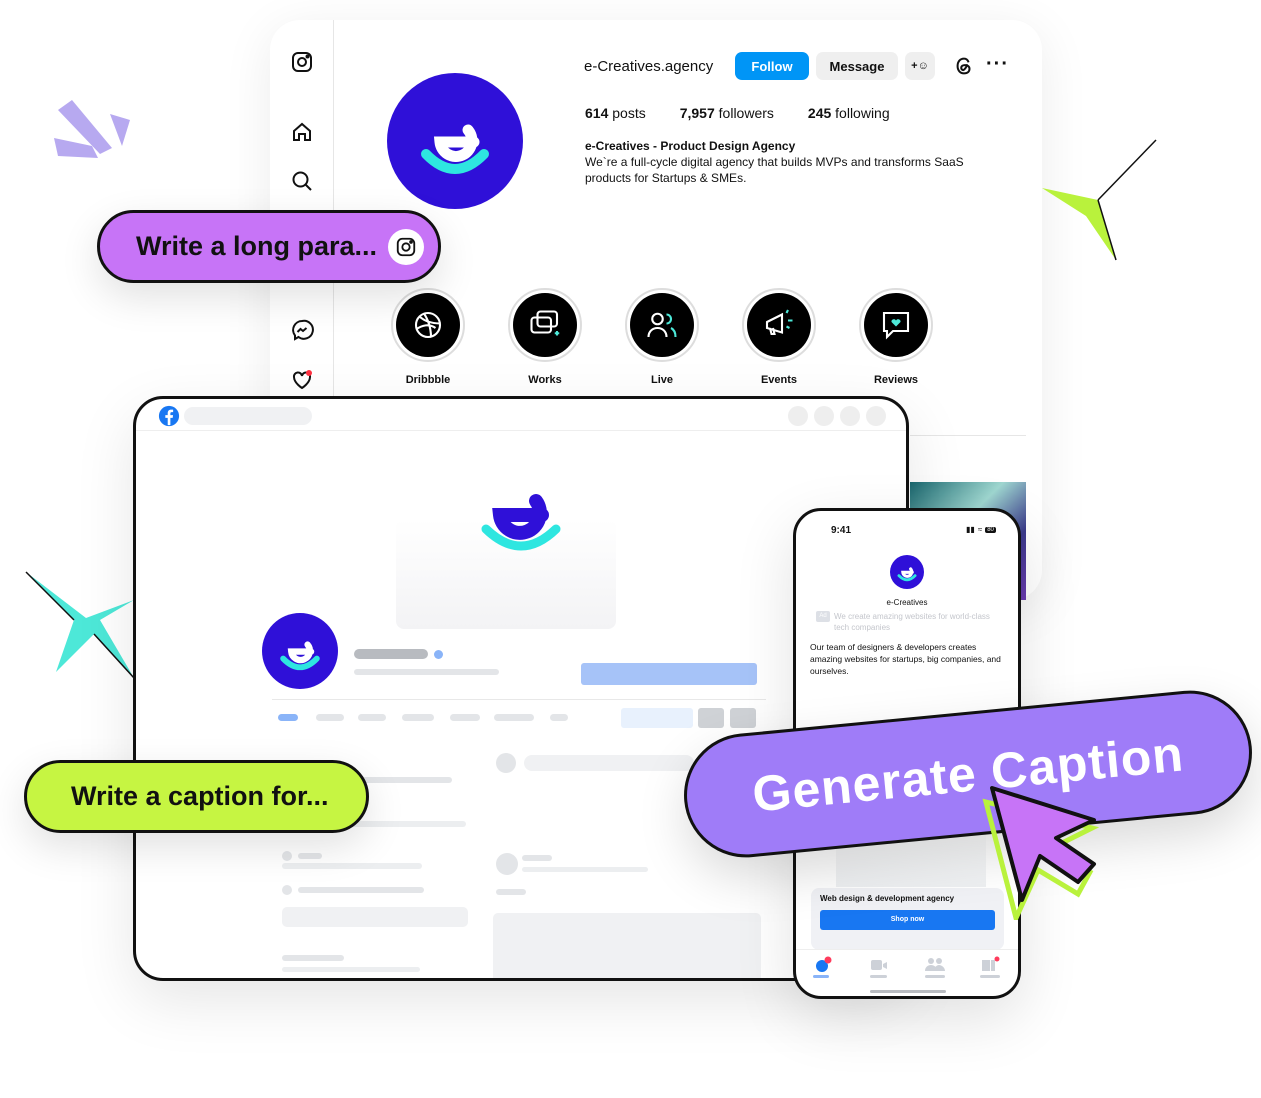 The height and width of the screenshot is (1098, 1261). I want to click on page-name: e-Creatives, so click(907, 602).